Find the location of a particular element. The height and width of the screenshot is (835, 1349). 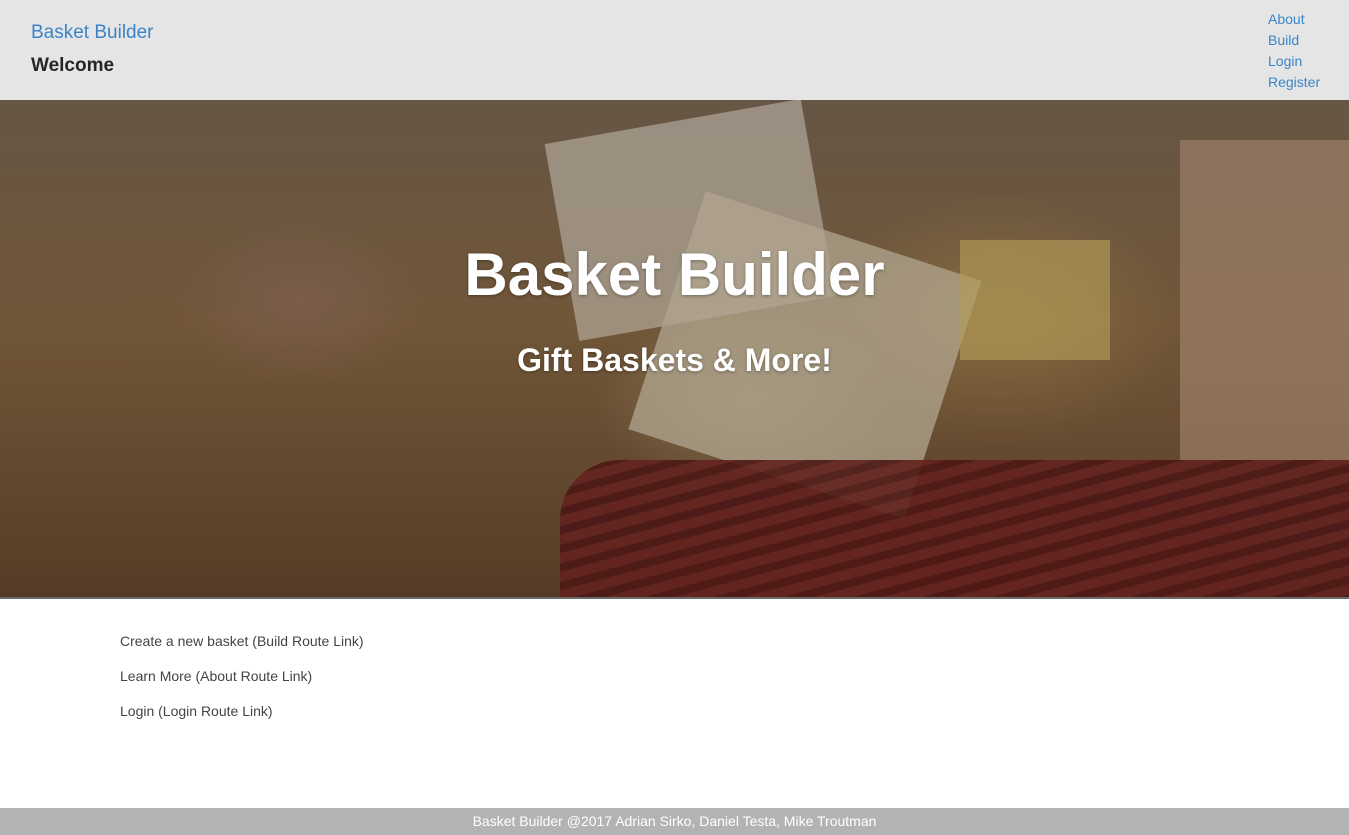

nav-item-login: Login is located at coordinates (1294, 63).